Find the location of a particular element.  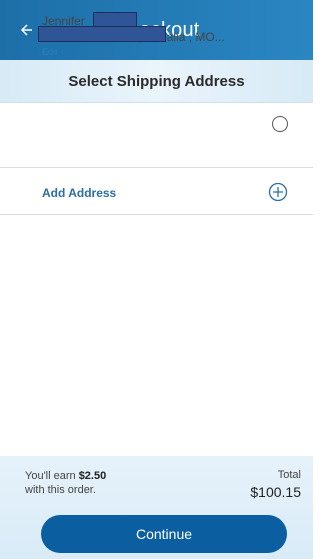

earn-prefix: You'll earn is located at coordinates (52, 476).